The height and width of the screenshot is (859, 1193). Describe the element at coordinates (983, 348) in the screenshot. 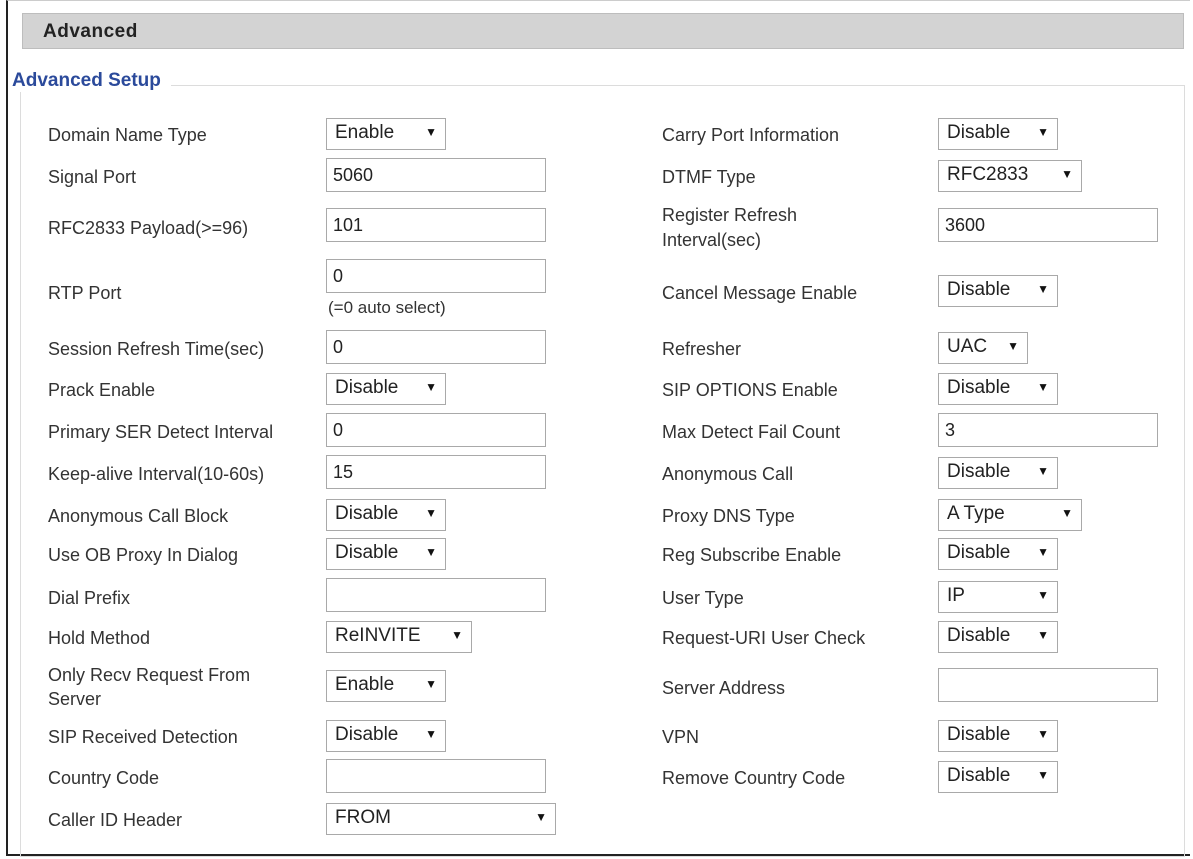

I see `refresher-select: UAC ▼` at that location.